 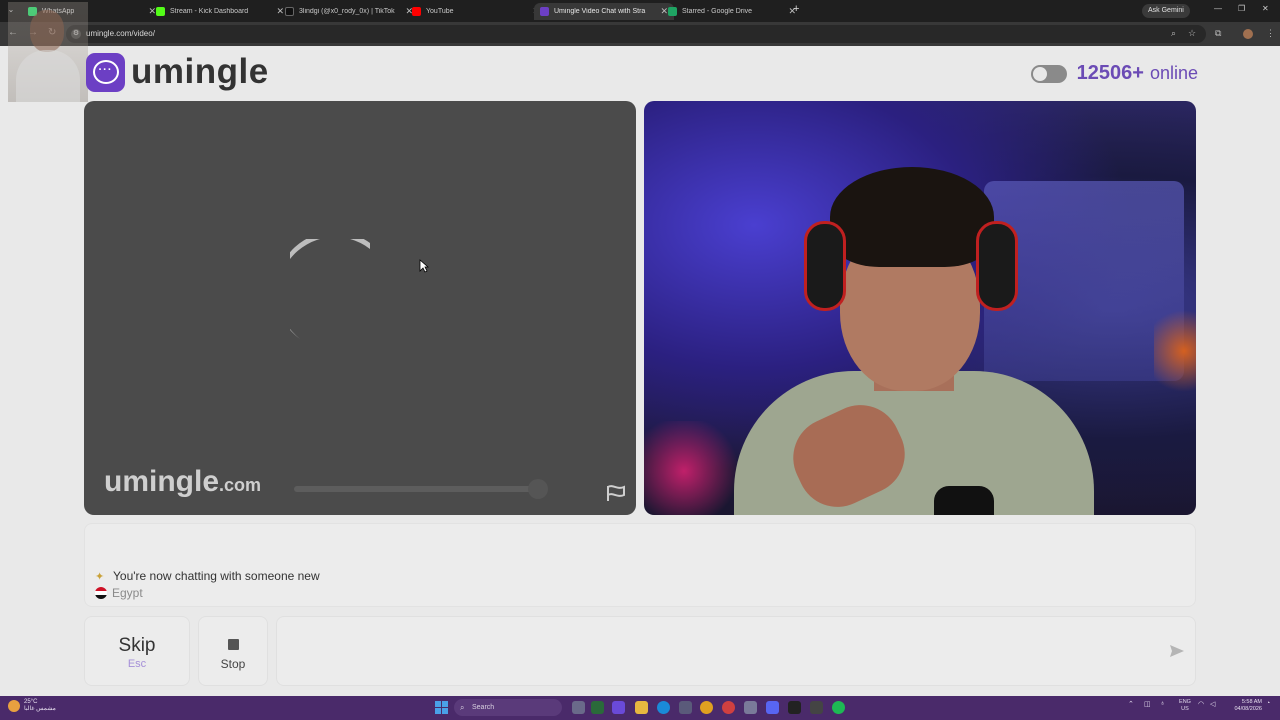 I want to click on system-clock: 5:58 AM 04/08/2026, so click(x=1244, y=706).